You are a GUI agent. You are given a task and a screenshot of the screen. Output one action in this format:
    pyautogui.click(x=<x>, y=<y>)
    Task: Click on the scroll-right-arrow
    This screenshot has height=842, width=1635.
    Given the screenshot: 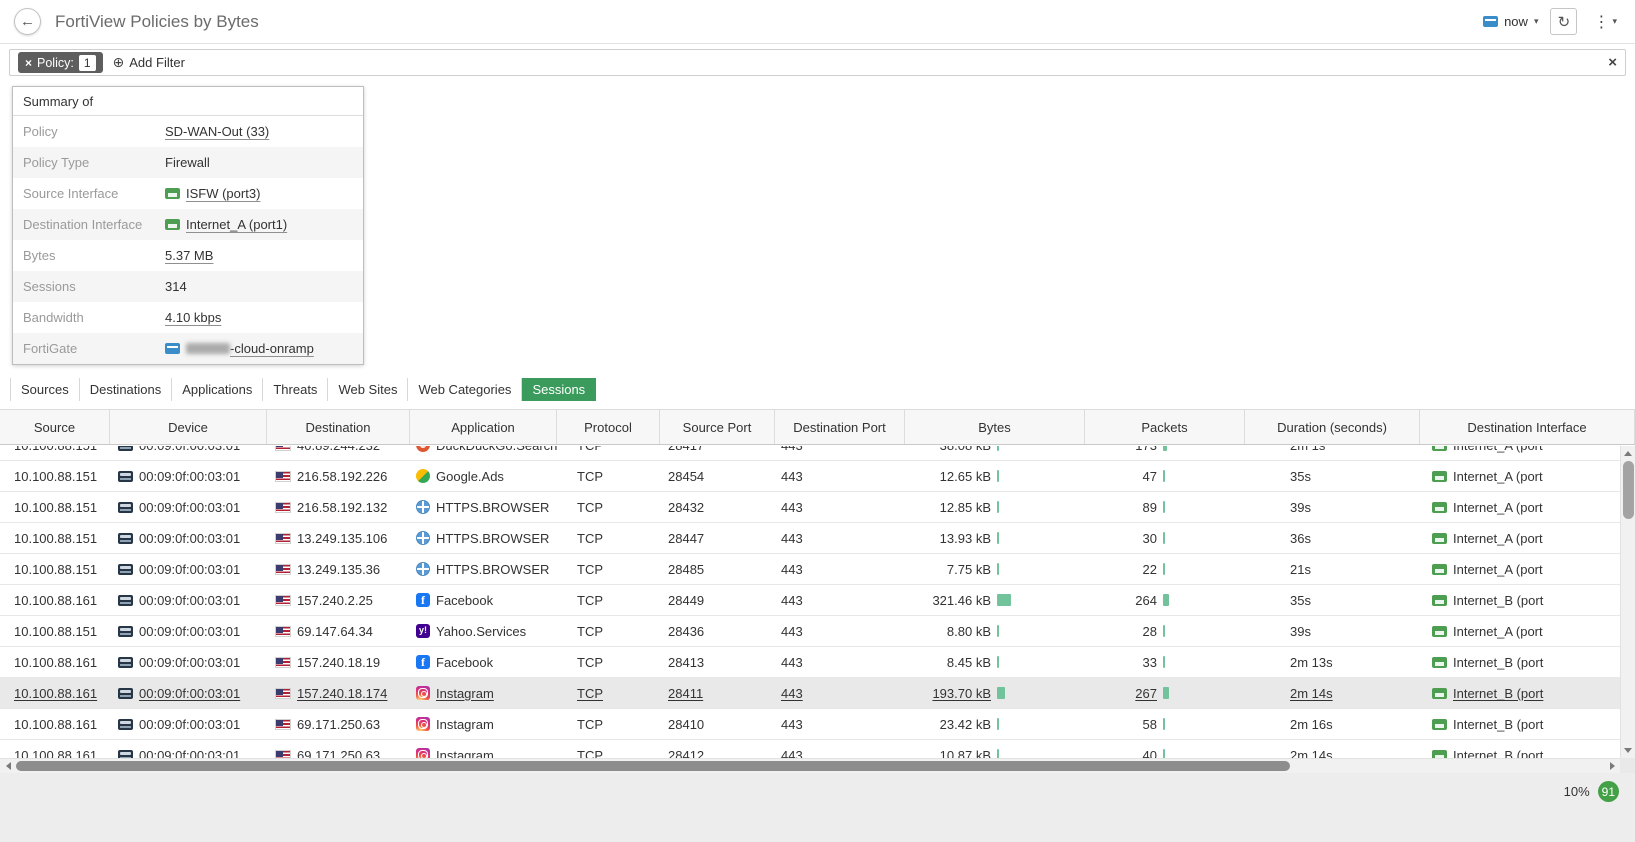 What is the action you would take?
    pyautogui.click(x=1612, y=766)
    